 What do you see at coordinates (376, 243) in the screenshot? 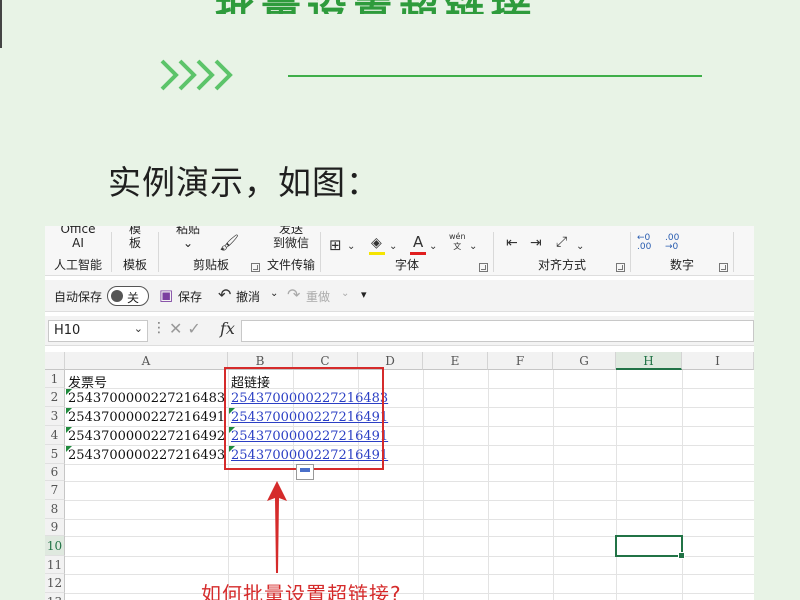
I see `fill-color-icon: ◈` at bounding box center [376, 243].